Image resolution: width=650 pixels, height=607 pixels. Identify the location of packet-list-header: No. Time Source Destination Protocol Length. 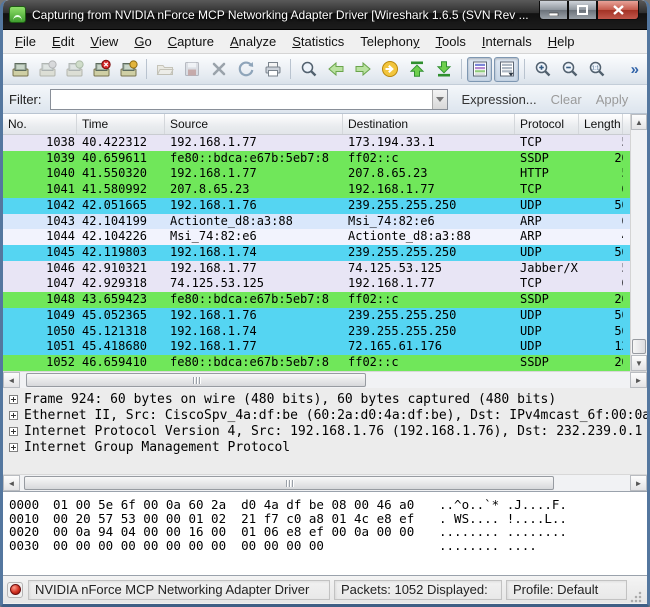
(325, 124).